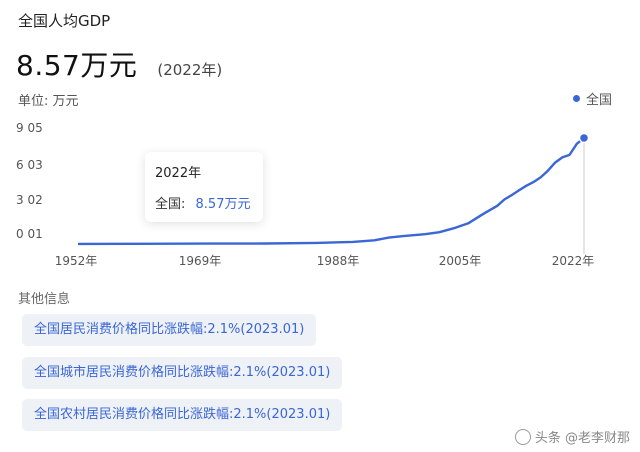 This screenshot has width=640, height=452. Describe the element at coordinates (178, 173) in the screenshot. I see `tooltip-year: 2022年` at that location.